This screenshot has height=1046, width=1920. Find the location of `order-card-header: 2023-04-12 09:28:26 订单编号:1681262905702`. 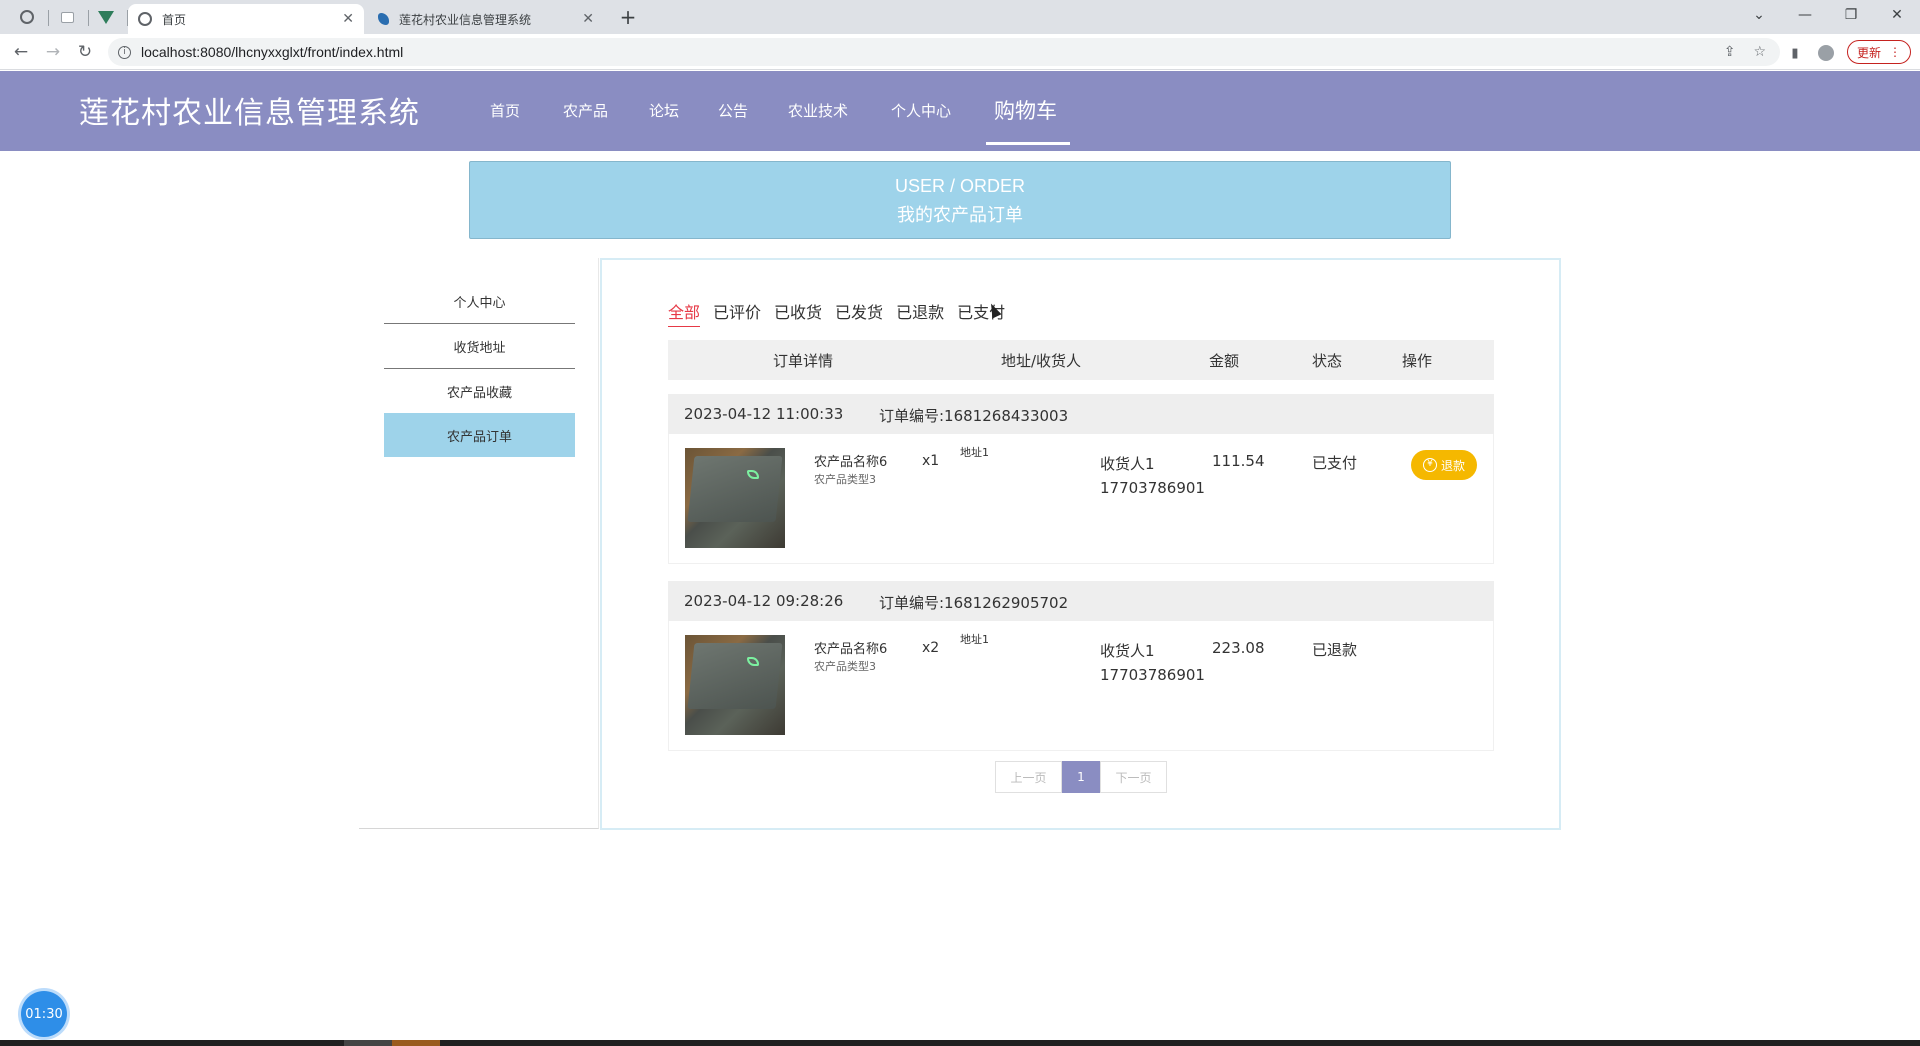

order-card-header: 2023-04-12 09:28:26 订单编号:1681262905702 is located at coordinates (1081, 601).